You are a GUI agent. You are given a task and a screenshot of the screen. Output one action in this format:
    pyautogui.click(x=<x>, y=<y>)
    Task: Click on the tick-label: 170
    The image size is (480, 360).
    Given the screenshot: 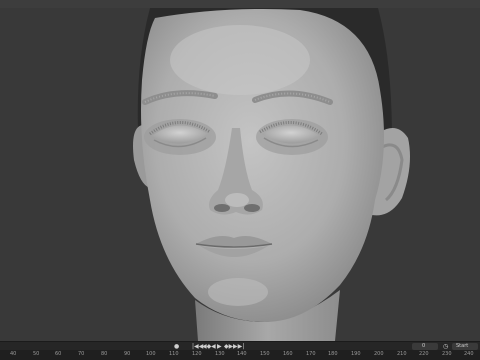 What is the action you would take?
    pyautogui.click(x=311, y=354)
    